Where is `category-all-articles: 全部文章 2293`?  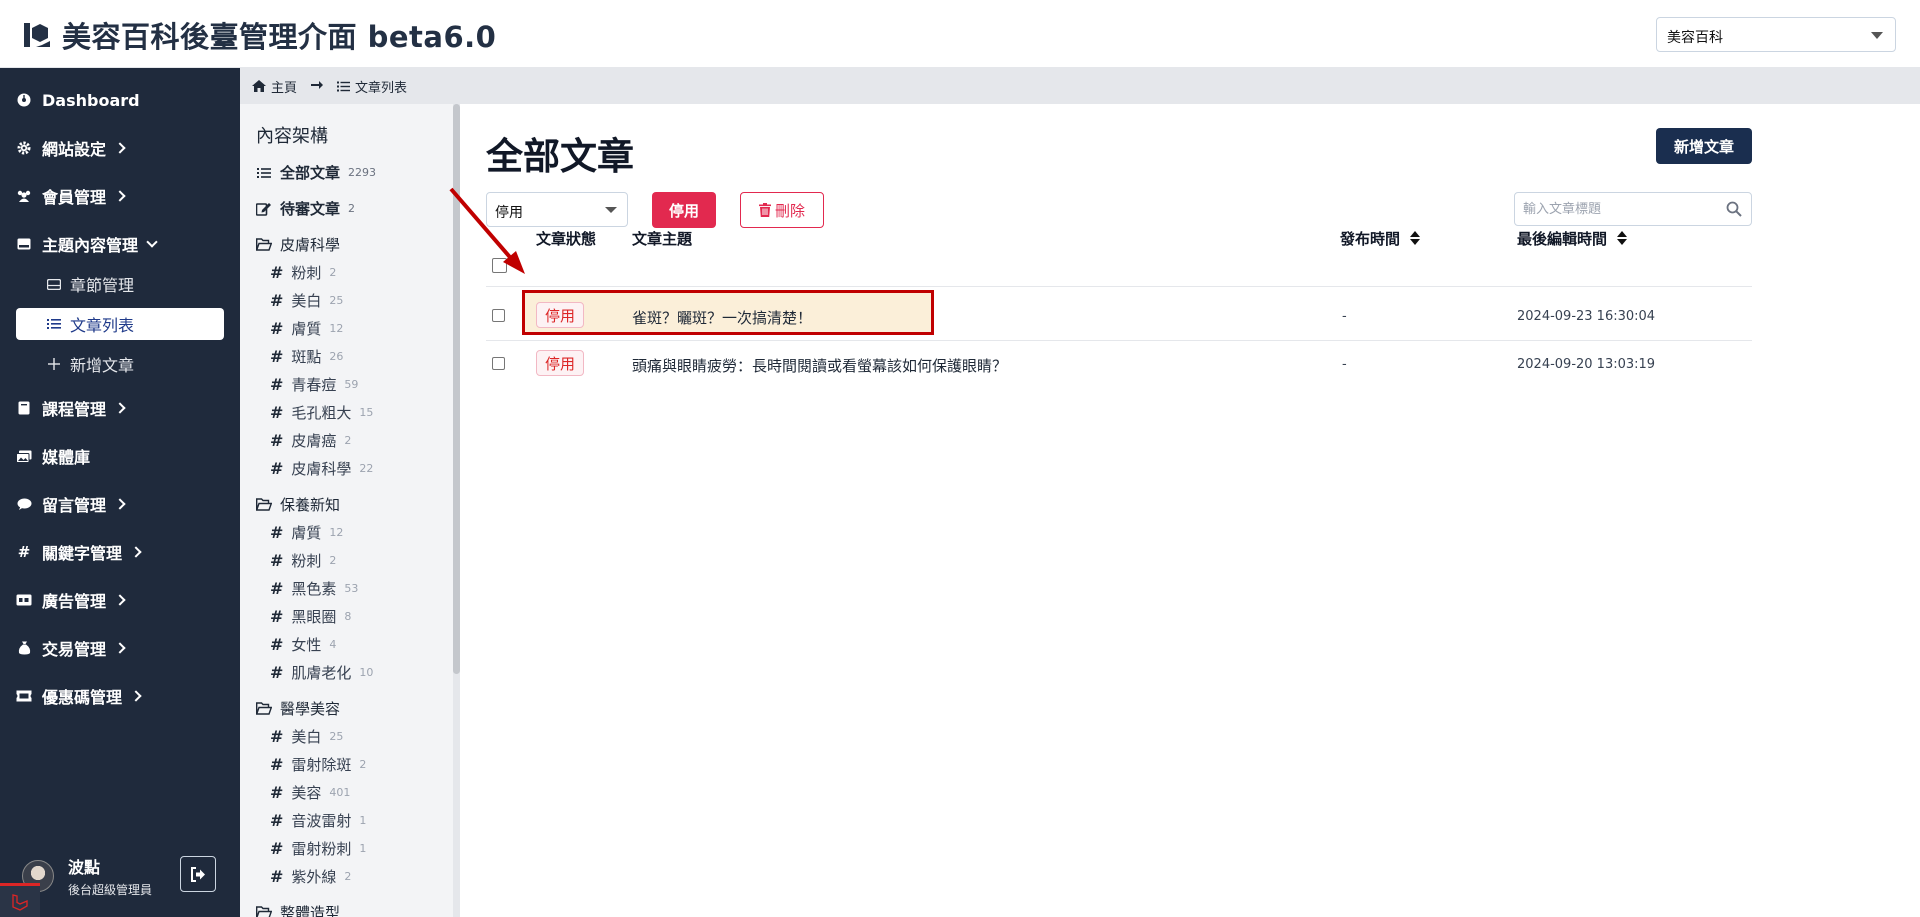
category-all-articles: 全部文章 2293 is located at coordinates (316, 172).